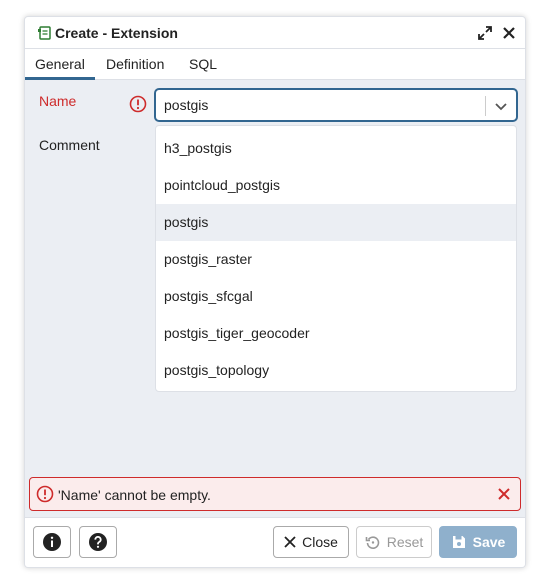  I want to click on close-dialog-button, so click(509, 33).